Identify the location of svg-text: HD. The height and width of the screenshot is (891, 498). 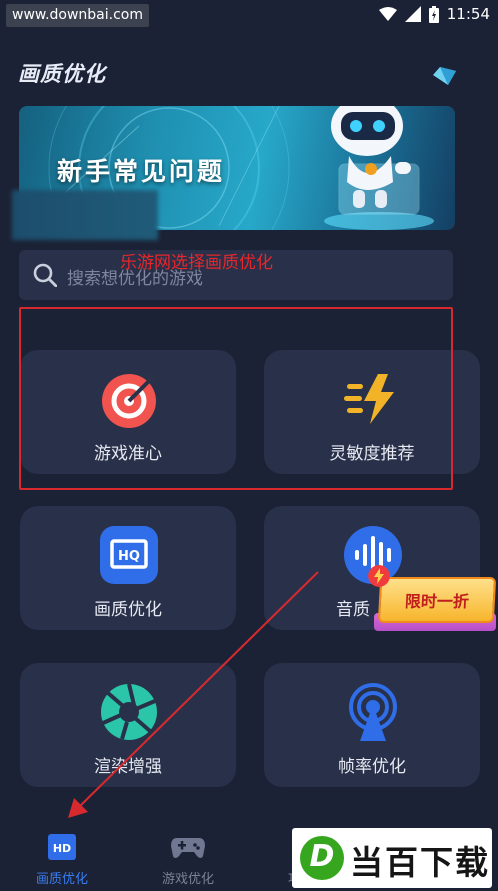
(62, 848).